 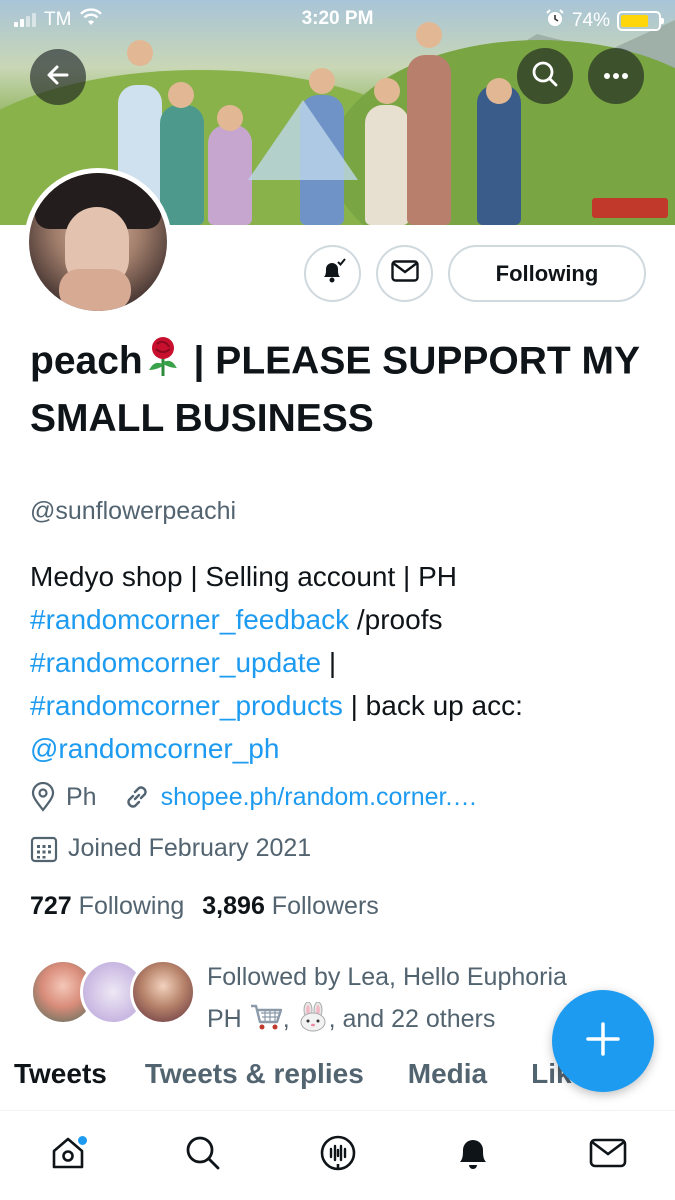 I want to click on followers-count-link: 3,896 Followers, so click(x=290, y=906).